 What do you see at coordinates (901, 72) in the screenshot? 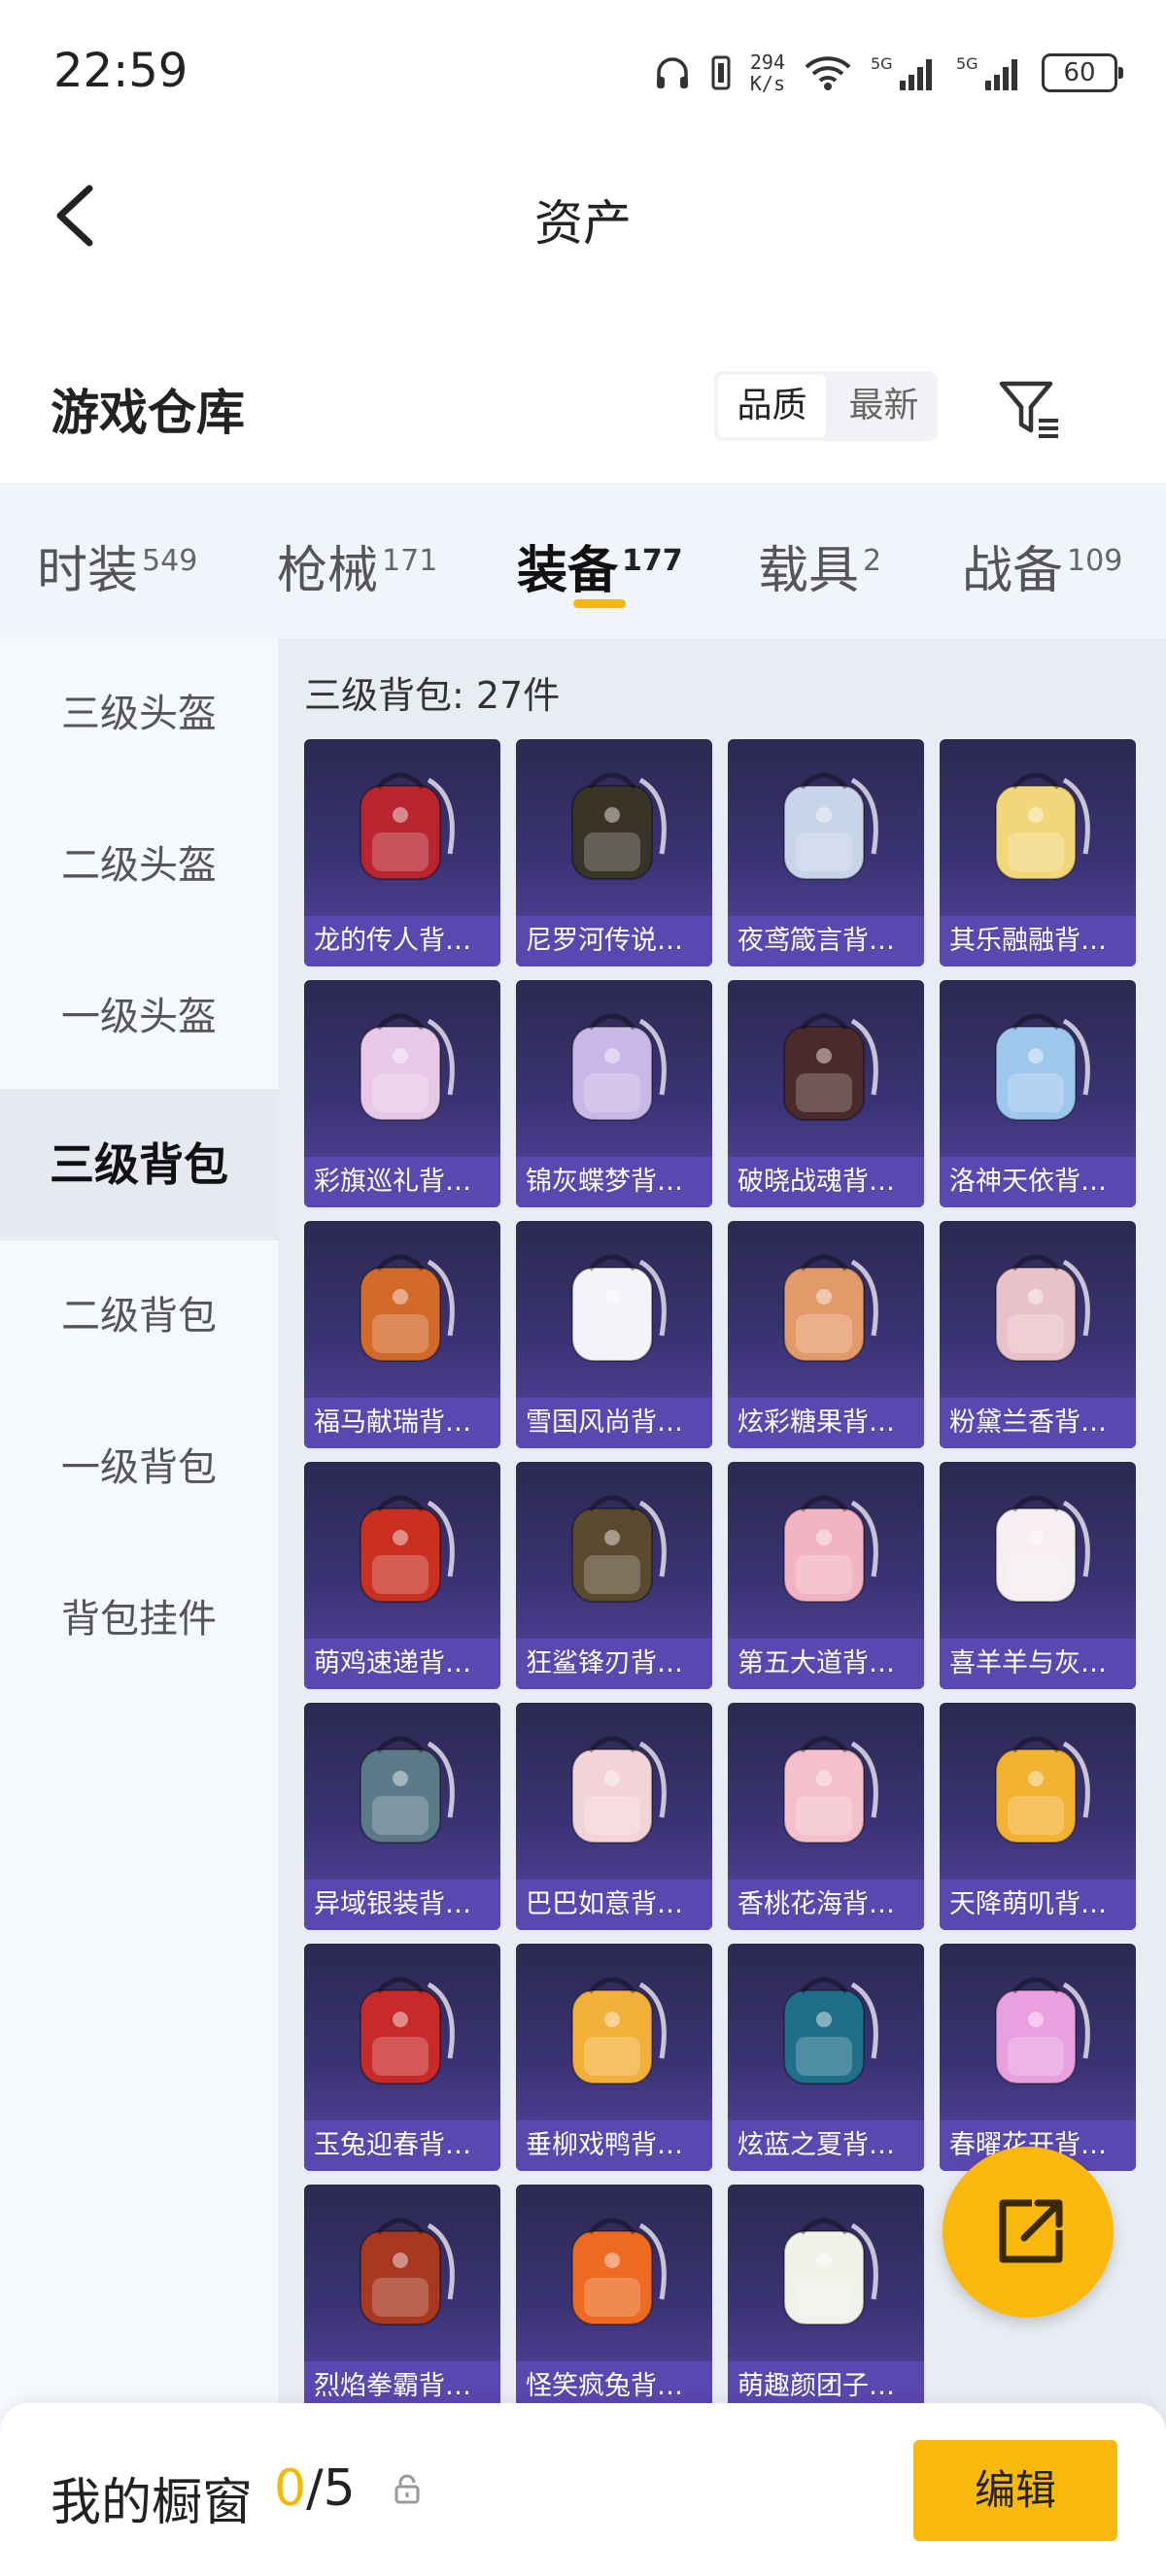
I see `signal-5g-icon: 5G` at bounding box center [901, 72].